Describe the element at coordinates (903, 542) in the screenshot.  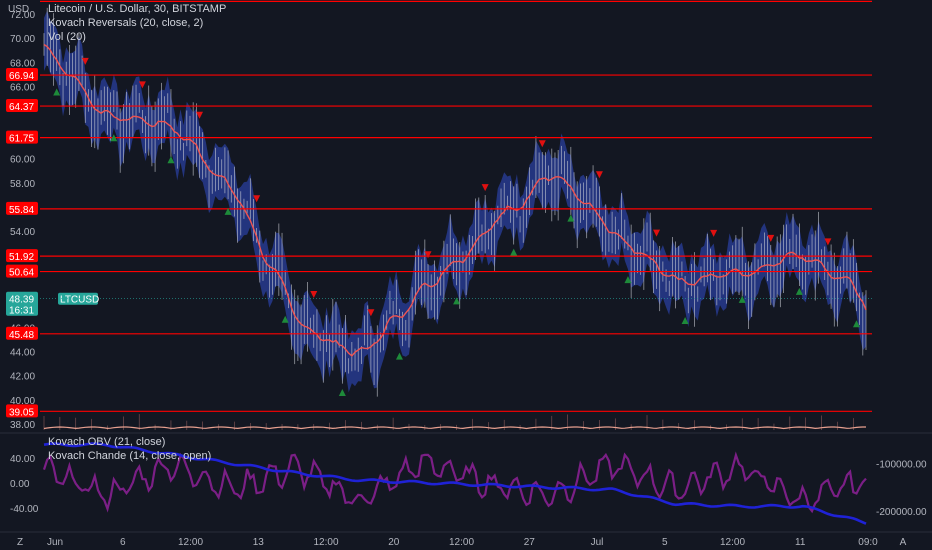
I see `auto-scale-icon: A` at that location.